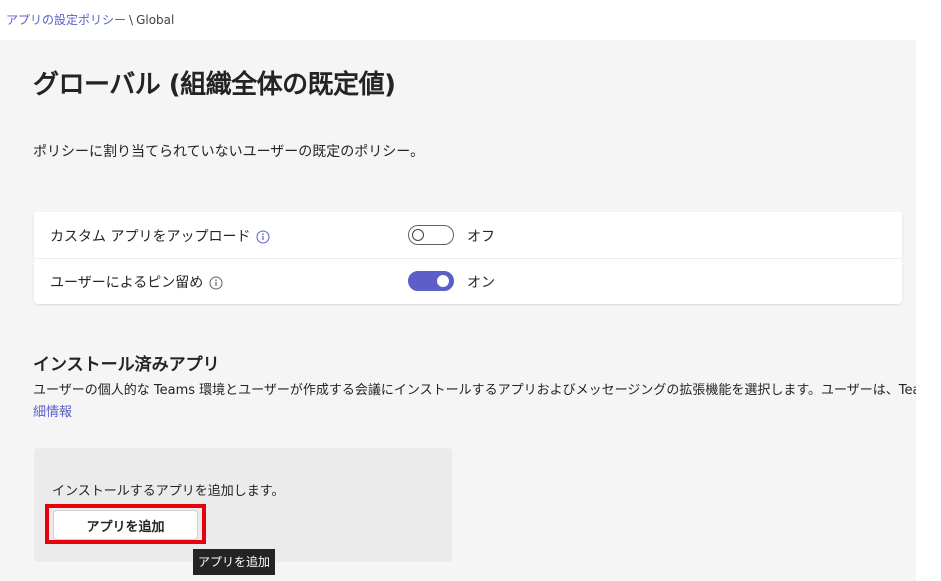  I want to click on add-apps-button: アプリを追加, so click(125, 525).